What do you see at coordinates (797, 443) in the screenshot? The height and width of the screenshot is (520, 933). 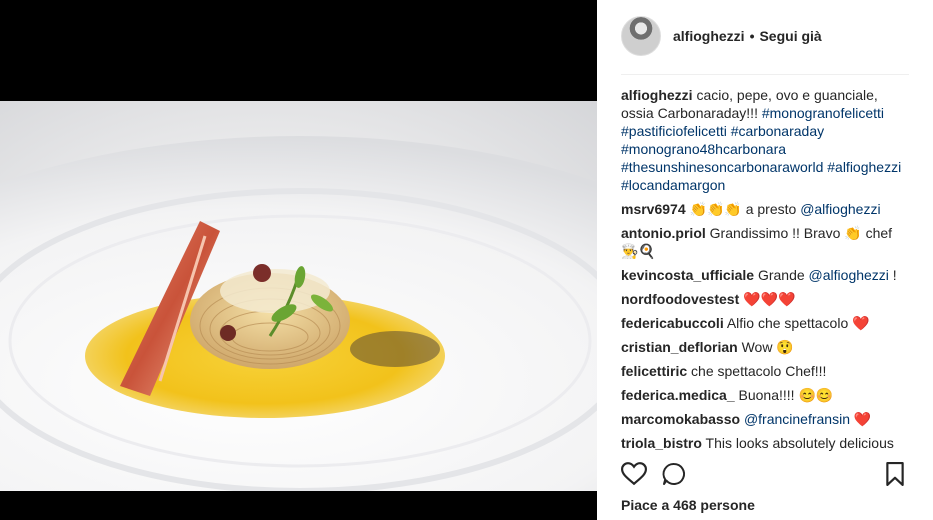 I see `comment-text: This looks absolutely delicious` at bounding box center [797, 443].